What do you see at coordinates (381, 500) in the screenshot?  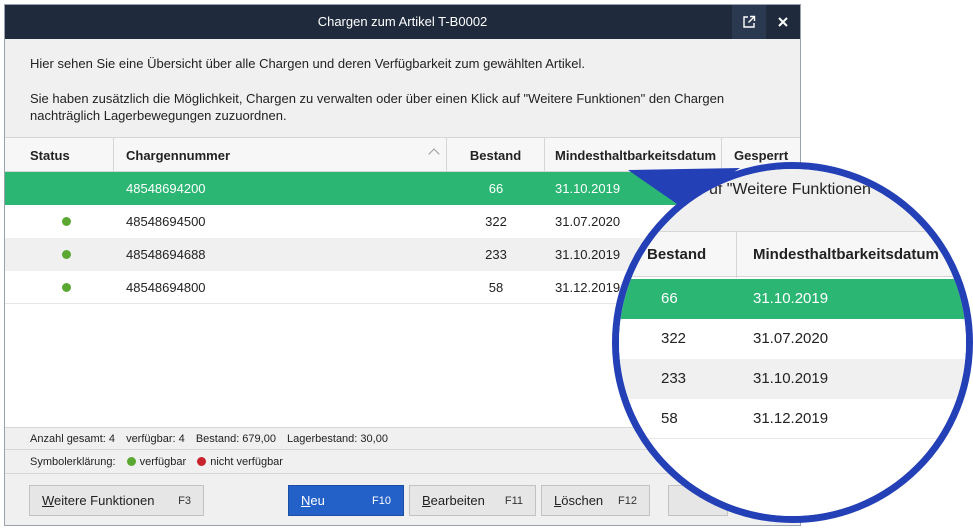 I see `shortcut-f10: F10` at bounding box center [381, 500].